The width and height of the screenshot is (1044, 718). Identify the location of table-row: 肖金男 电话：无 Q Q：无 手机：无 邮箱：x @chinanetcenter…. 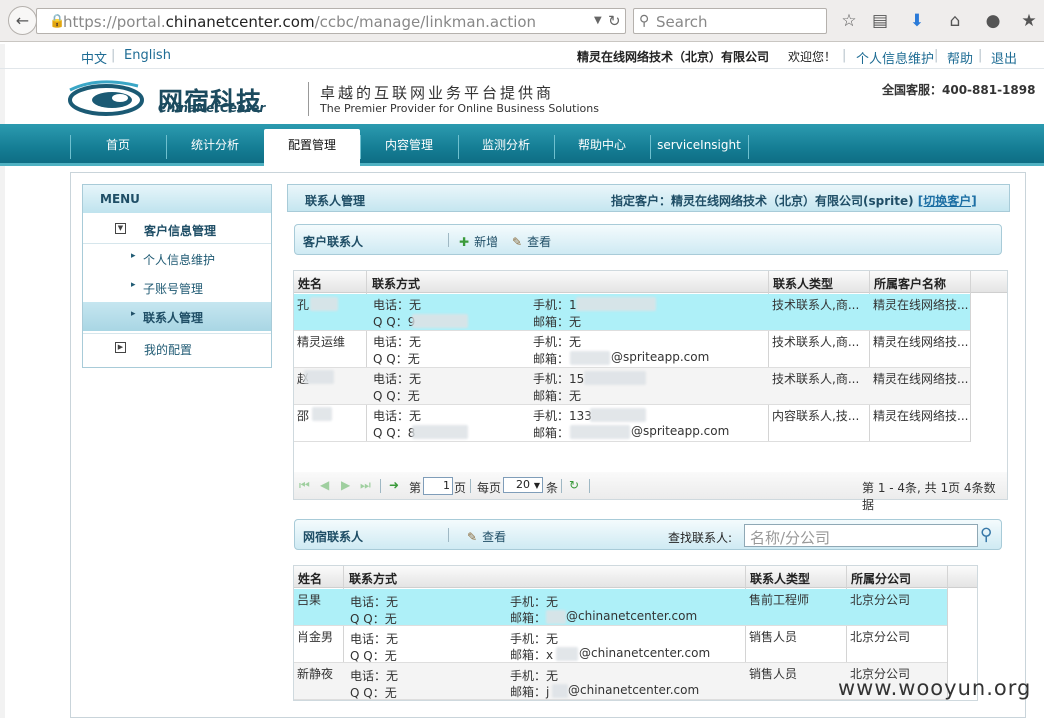
(620, 644).